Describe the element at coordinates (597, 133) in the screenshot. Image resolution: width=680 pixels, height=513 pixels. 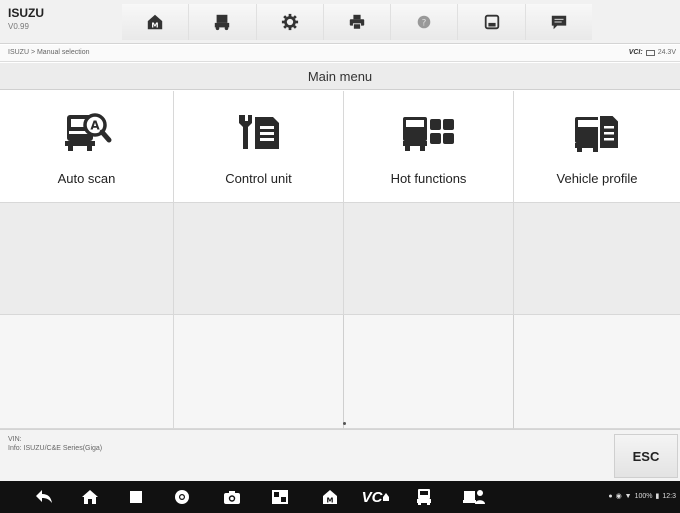
I see `vehicle-profile-icon` at that location.